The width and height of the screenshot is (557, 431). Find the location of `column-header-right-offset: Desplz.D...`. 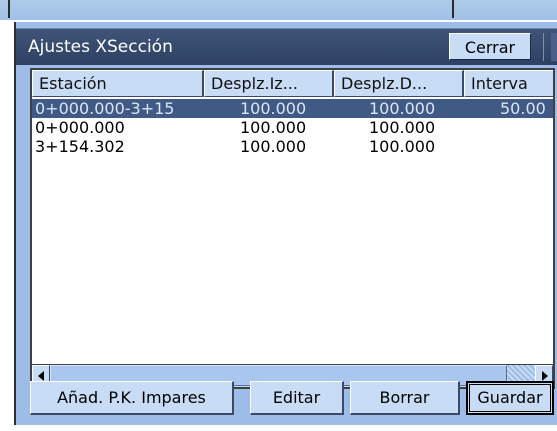

column-header-right-offset: Desplz.D... is located at coordinates (399, 83).